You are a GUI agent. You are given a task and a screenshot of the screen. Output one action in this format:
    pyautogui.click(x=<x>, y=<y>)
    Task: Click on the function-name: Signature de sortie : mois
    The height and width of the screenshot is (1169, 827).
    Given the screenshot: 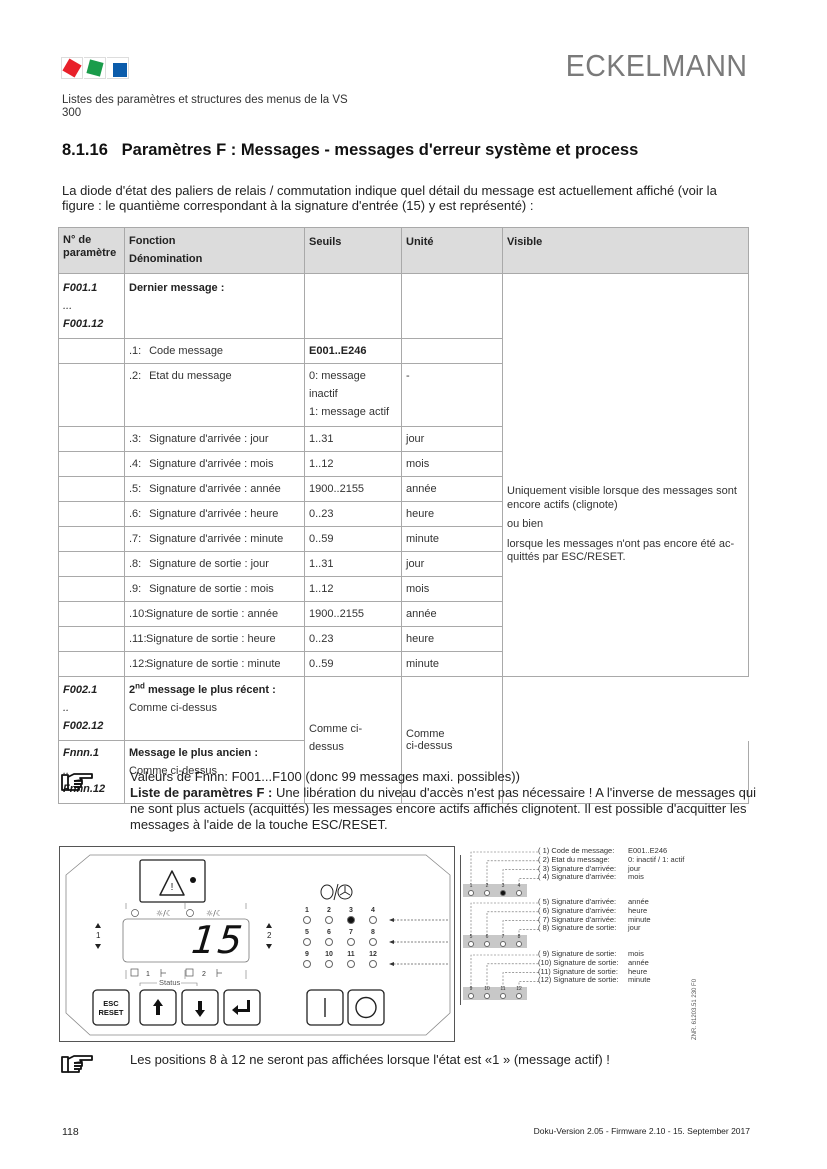 What is the action you would take?
    pyautogui.click(x=211, y=589)
    